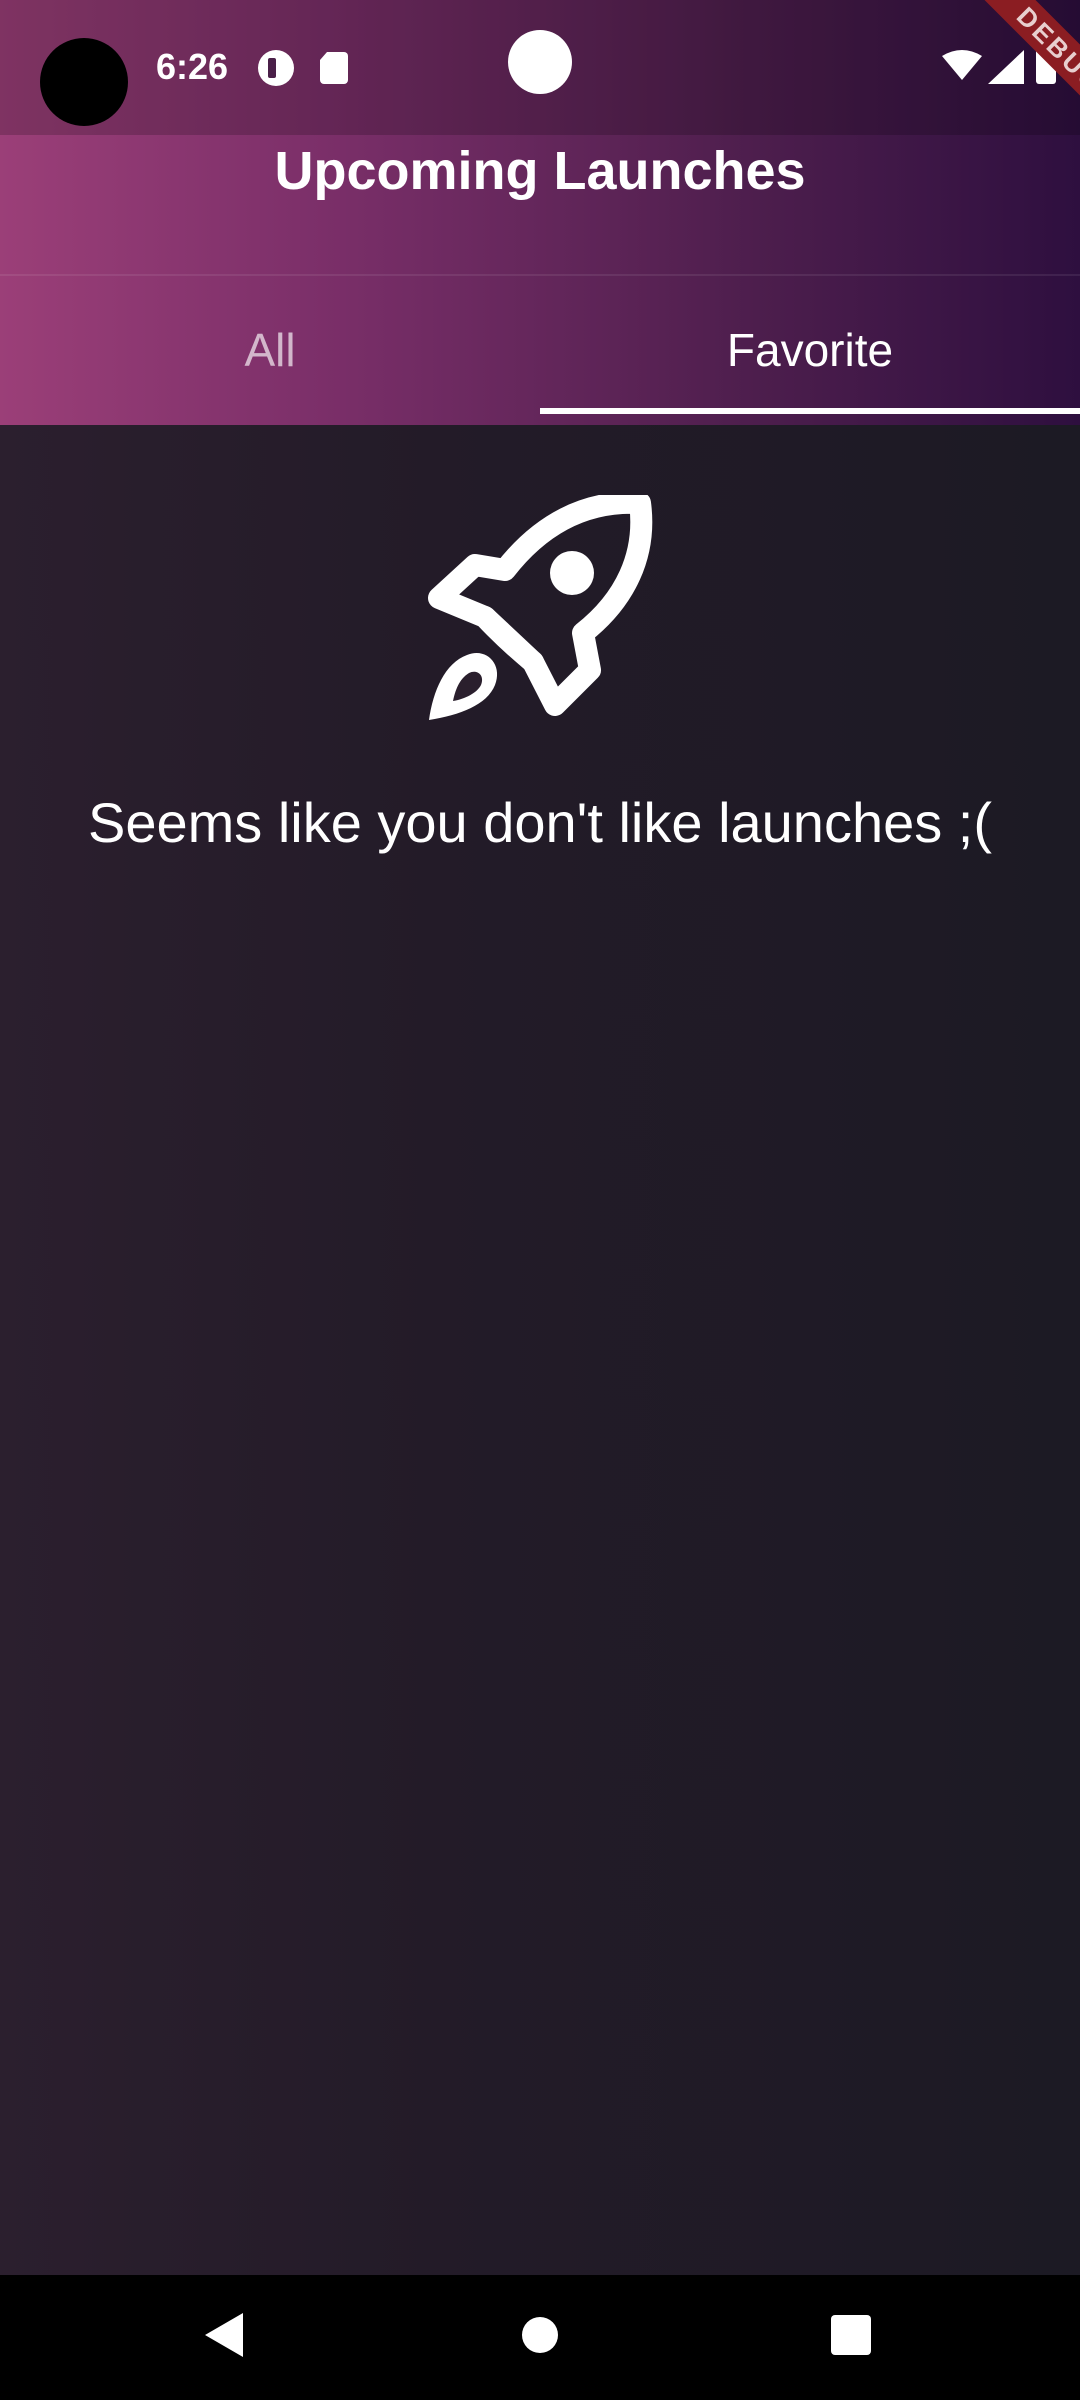 Image resolution: width=1080 pixels, height=2400 pixels. Describe the element at coordinates (540, 171) in the screenshot. I see `page-title: Upcoming Launches` at that location.